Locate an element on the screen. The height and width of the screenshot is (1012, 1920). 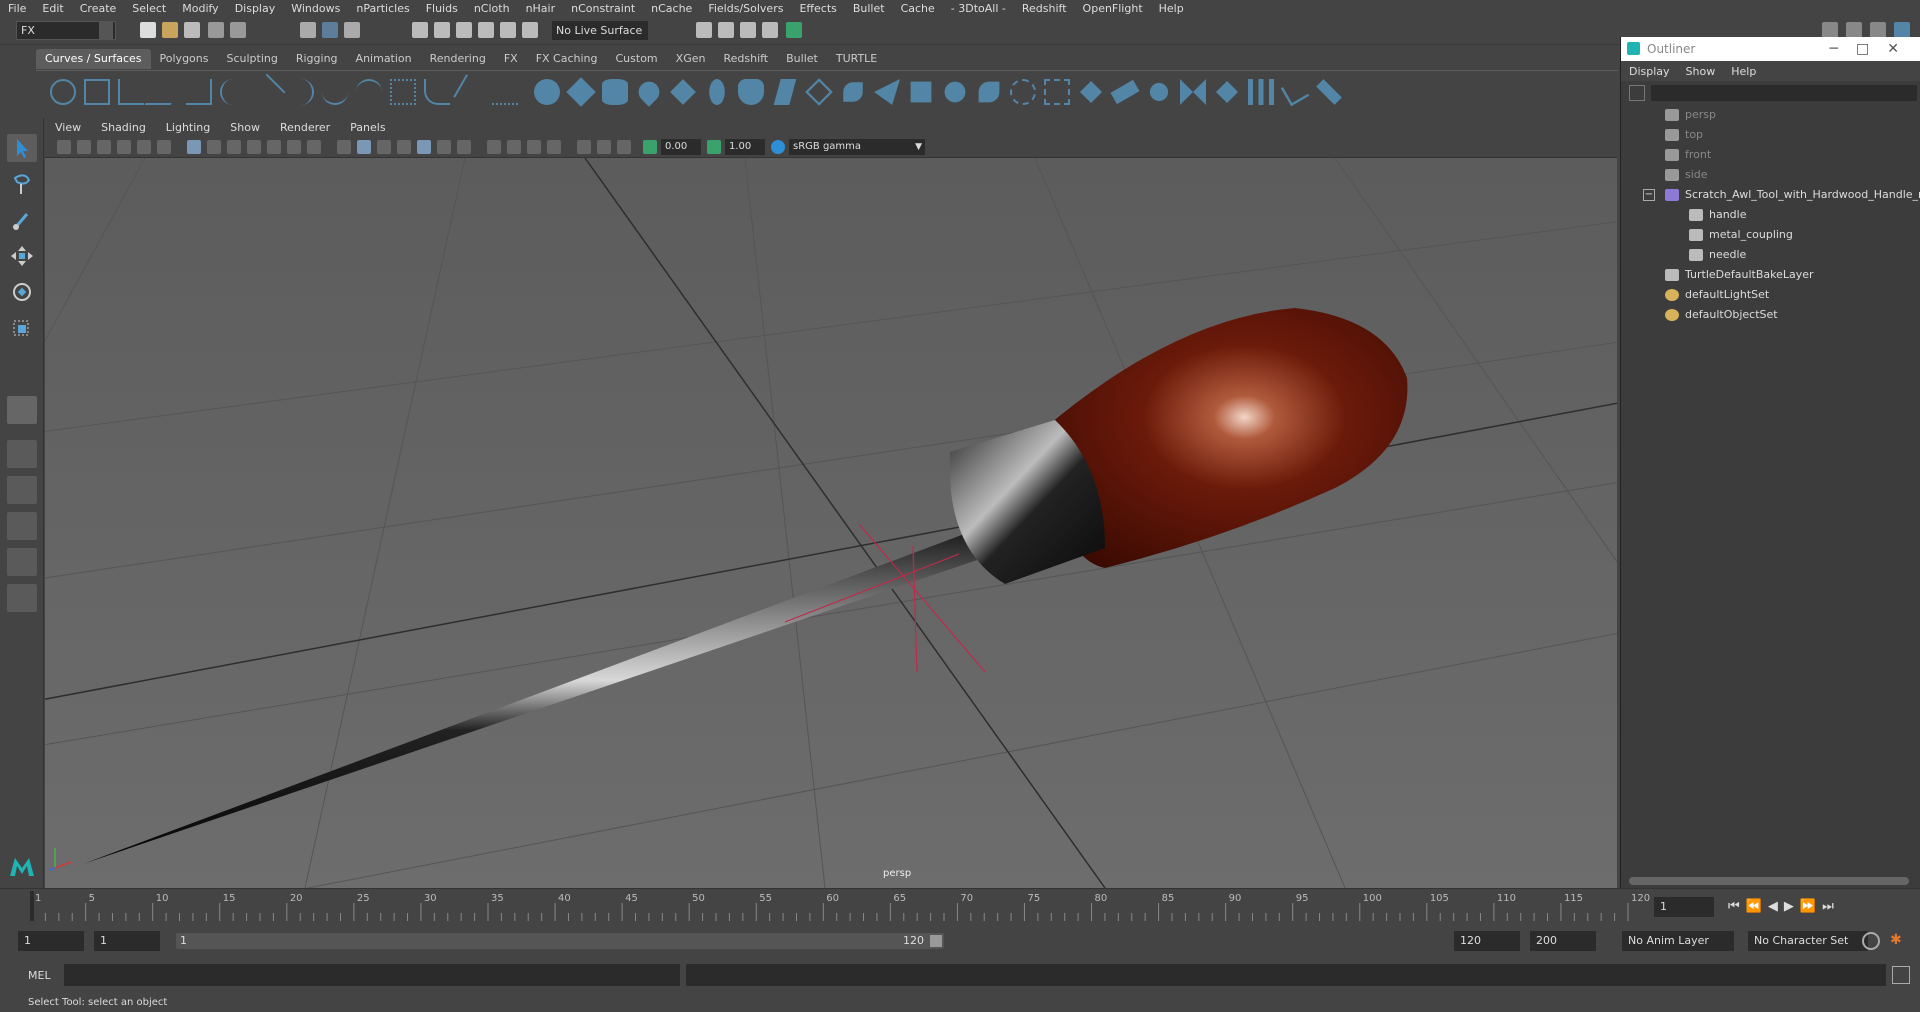
resolution-gate-icon is located at coordinates (234, 147).